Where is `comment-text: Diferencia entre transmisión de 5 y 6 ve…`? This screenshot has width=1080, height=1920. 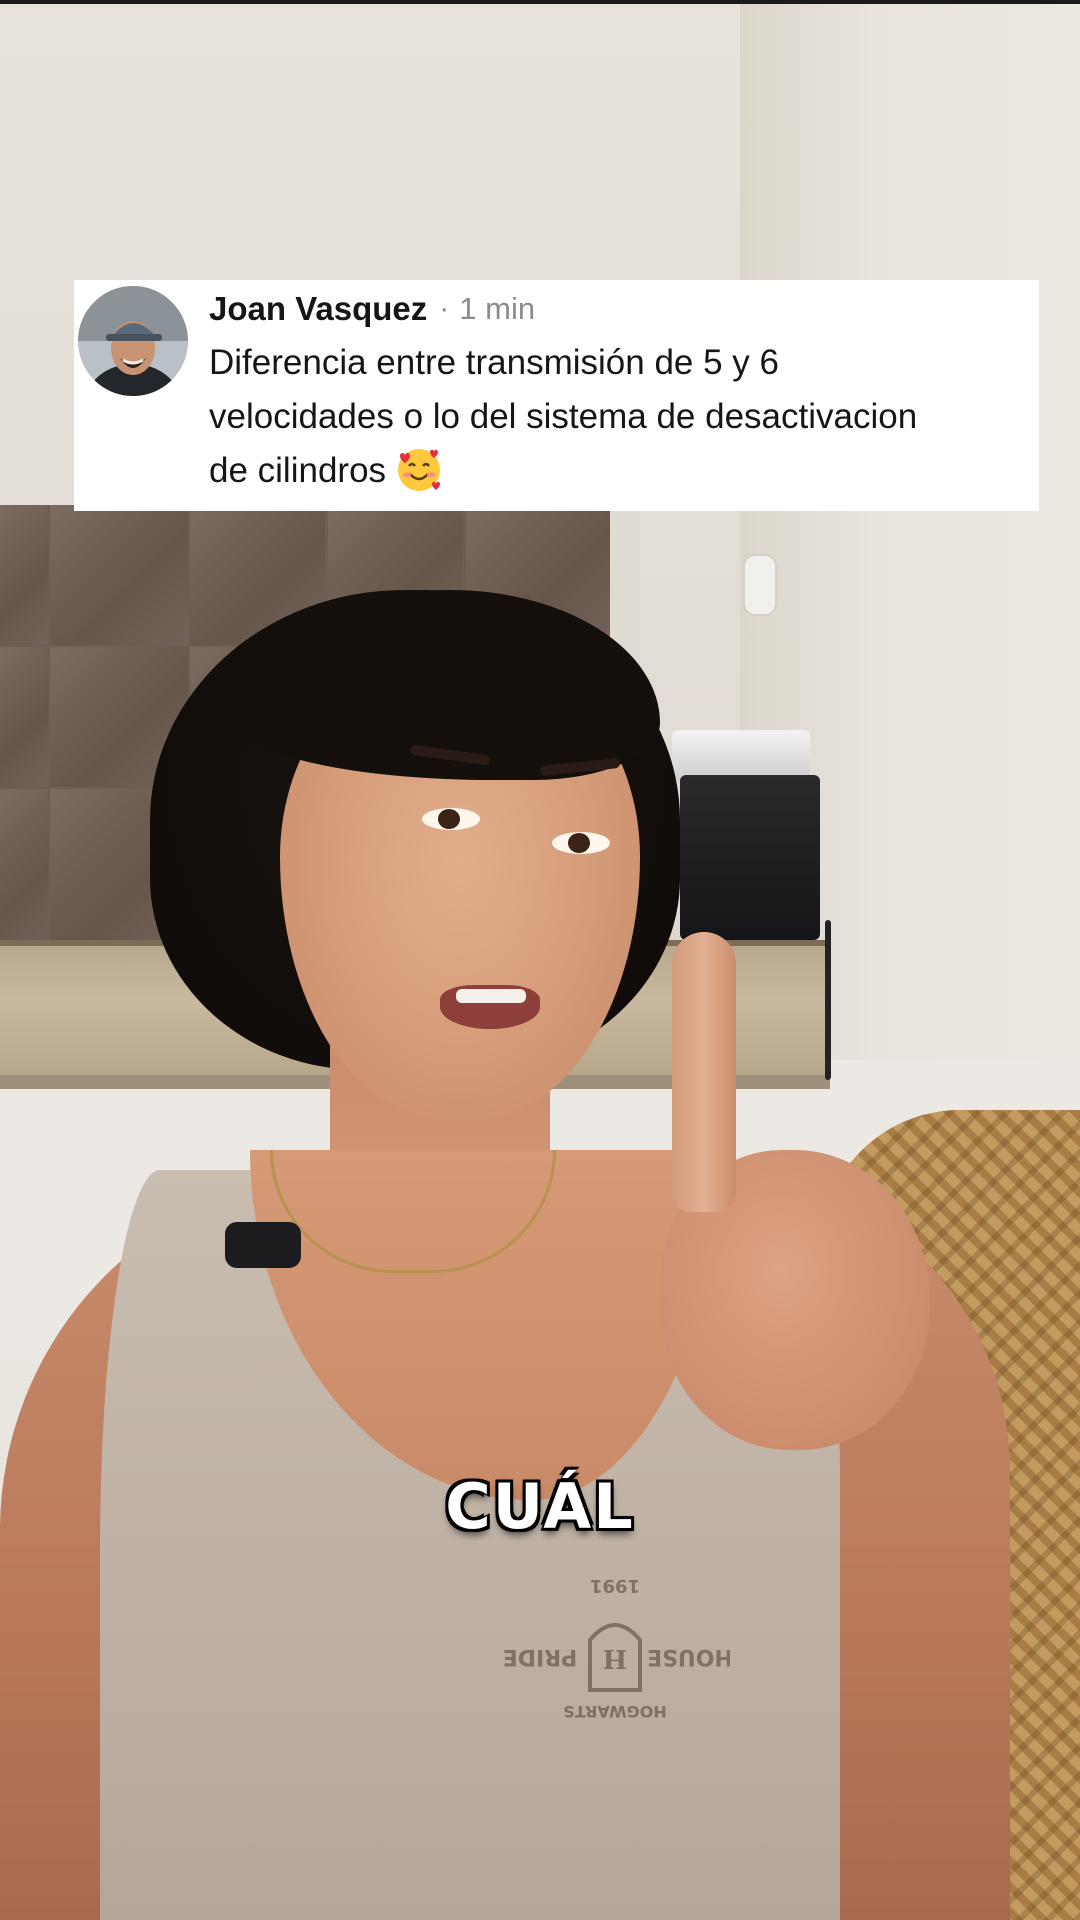
comment-text: Diferencia entre transmisión de 5 y 6 ve… is located at coordinates (624, 417).